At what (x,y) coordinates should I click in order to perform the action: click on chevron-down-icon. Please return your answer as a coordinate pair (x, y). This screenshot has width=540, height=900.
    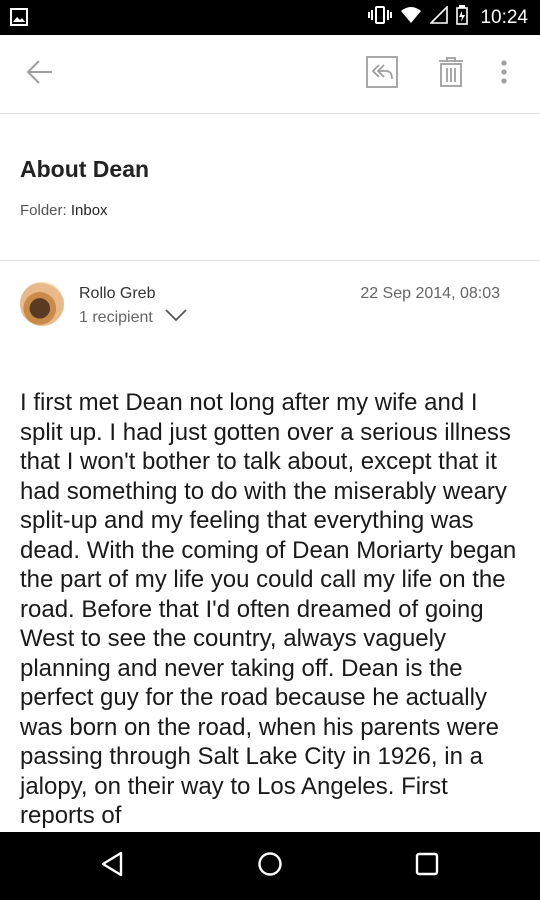
    Looking at the image, I should click on (176, 317).